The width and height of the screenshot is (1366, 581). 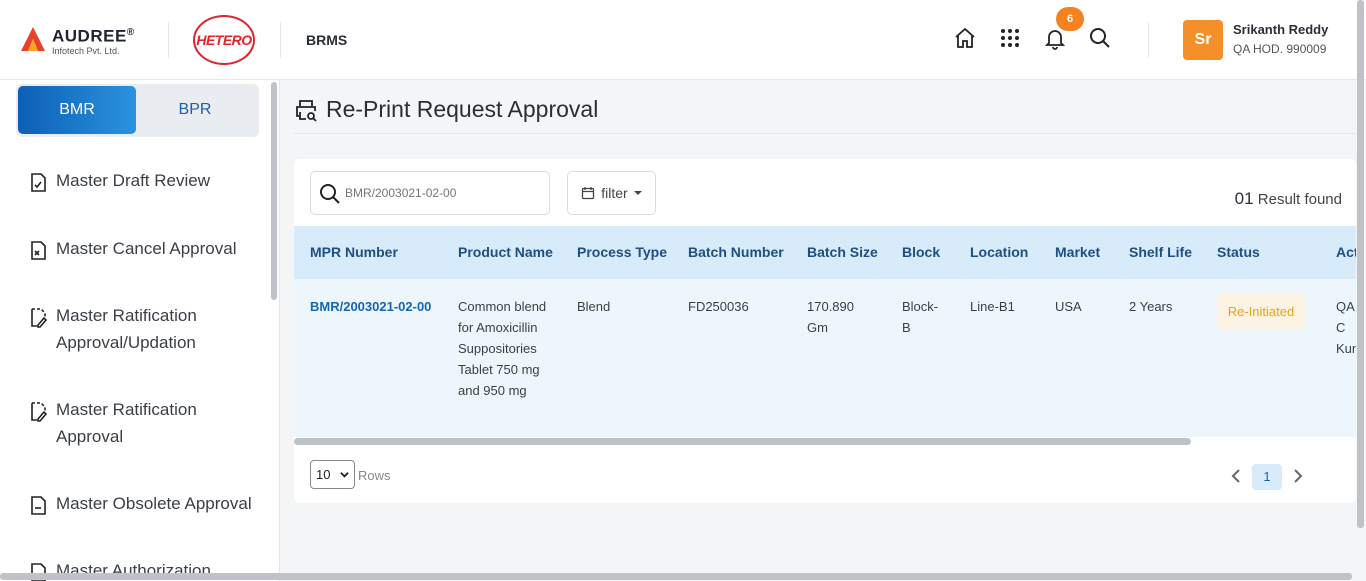 I want to click on result-number: 01, so click(x=1244, y=198).